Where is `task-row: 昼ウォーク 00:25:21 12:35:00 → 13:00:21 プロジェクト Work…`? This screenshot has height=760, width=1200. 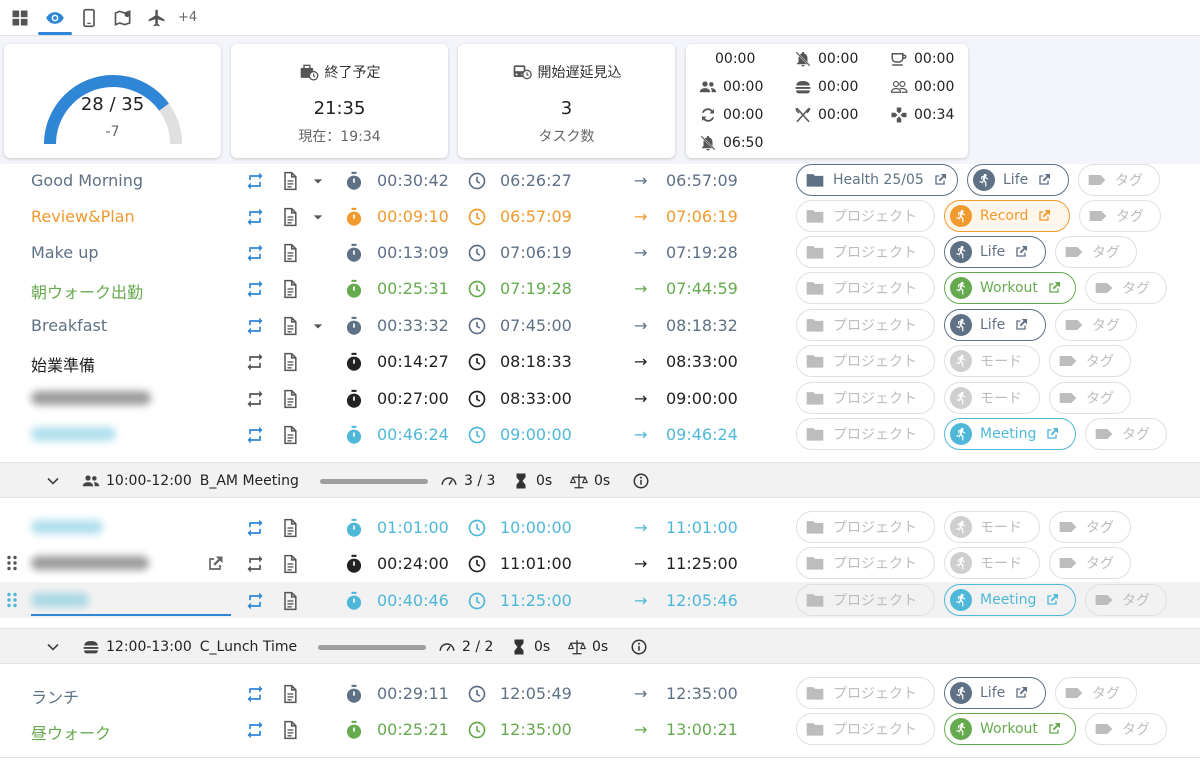
task-row: 昼ウォーク 00:25:21 12:35:00 → 13:00:21 プロジェクト Work… is located at coordinates (600, 729).